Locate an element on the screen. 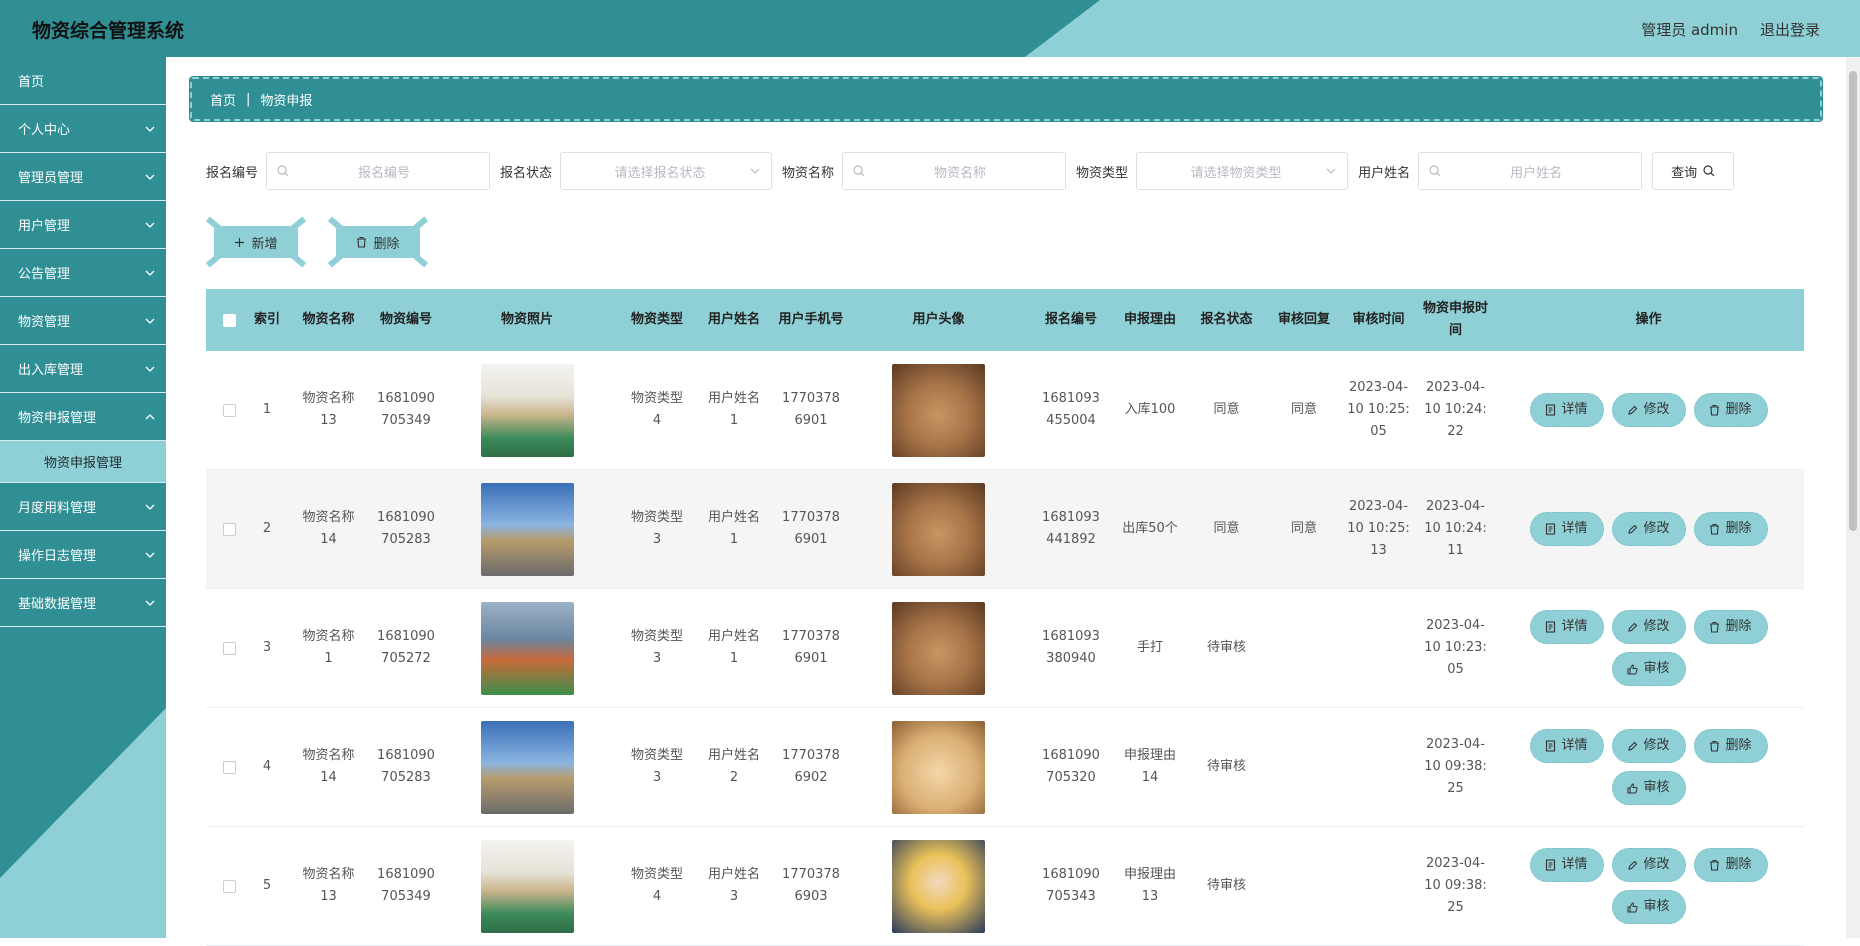 This screenshot has height=946, width=1860. select-all-checkbox is located at coordinates (229, 320).